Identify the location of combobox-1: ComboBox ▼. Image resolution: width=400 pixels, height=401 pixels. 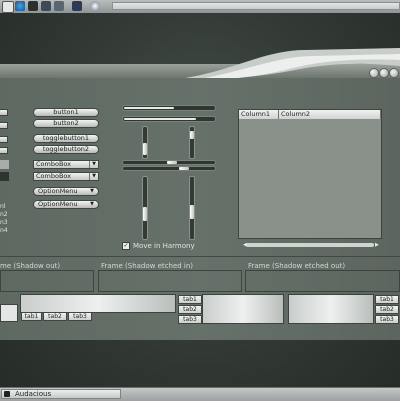
(66, 164).